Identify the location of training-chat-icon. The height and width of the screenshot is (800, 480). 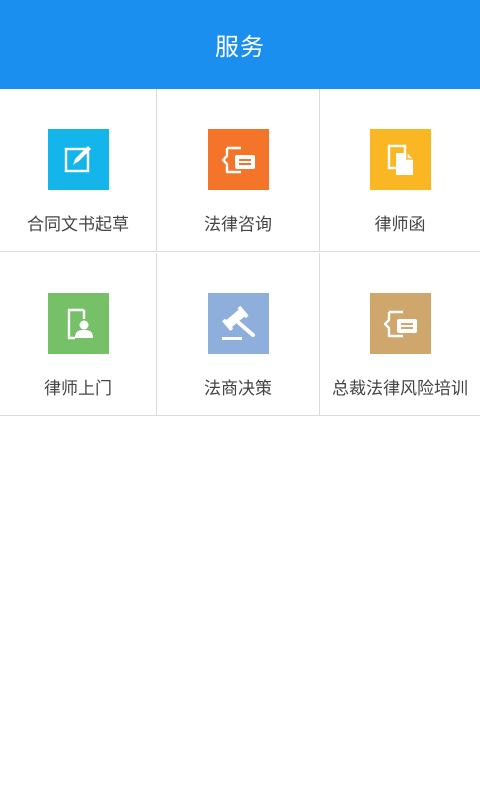
(400, 323).